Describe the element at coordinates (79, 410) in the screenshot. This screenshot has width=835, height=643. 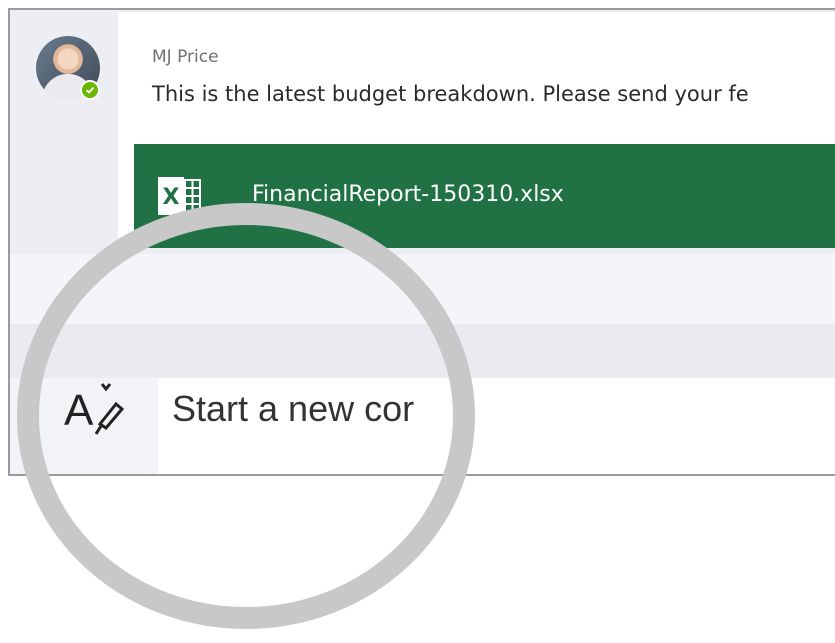
I see `svg-text: A` at that location.